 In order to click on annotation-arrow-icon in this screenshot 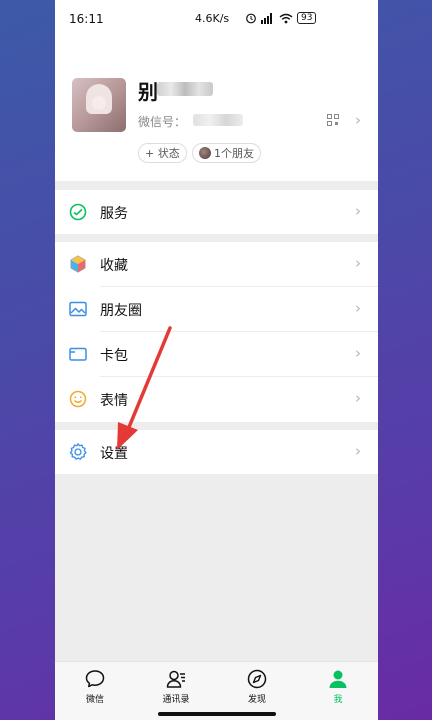, I will do `click(144, 388)`.